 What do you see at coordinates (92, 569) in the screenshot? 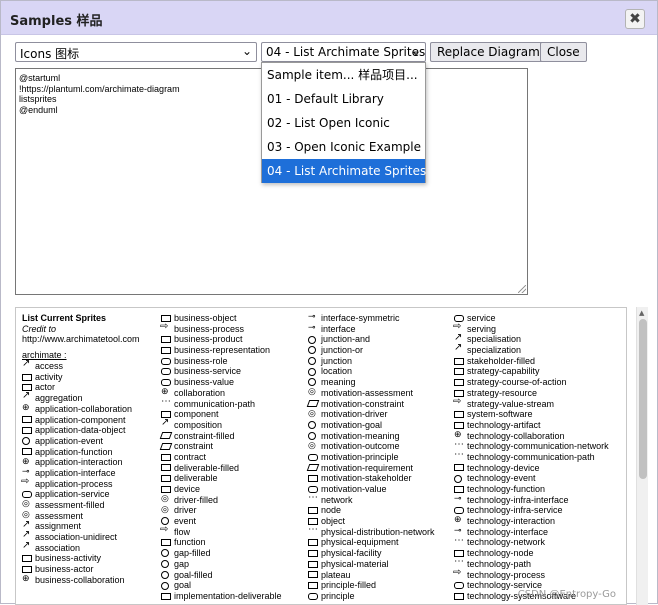
I see `sprite-entry: business-actor` at bounding box center [92, 569].